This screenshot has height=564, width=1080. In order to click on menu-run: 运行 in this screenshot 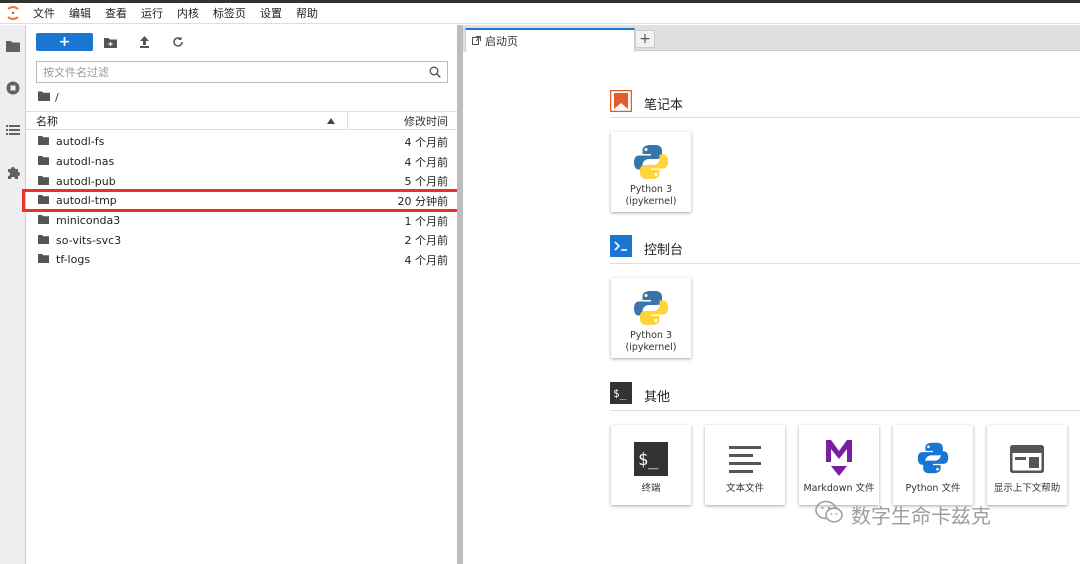, I will do `click(152, 13)`.